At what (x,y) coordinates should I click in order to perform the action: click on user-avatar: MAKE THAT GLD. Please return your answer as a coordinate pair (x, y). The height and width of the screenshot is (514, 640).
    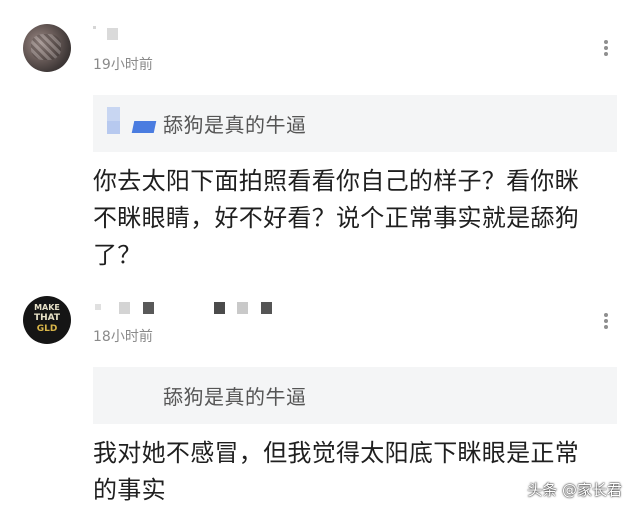
    Looking at the image, I should click on (47, 320).